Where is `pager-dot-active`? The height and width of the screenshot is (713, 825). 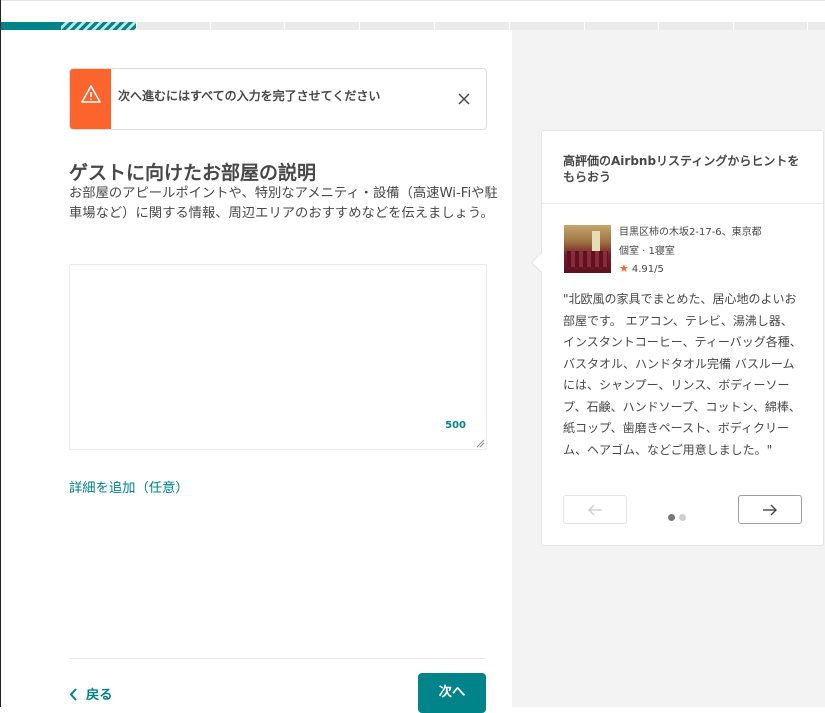 pager-dot-active is located at coordinates (671, 517).